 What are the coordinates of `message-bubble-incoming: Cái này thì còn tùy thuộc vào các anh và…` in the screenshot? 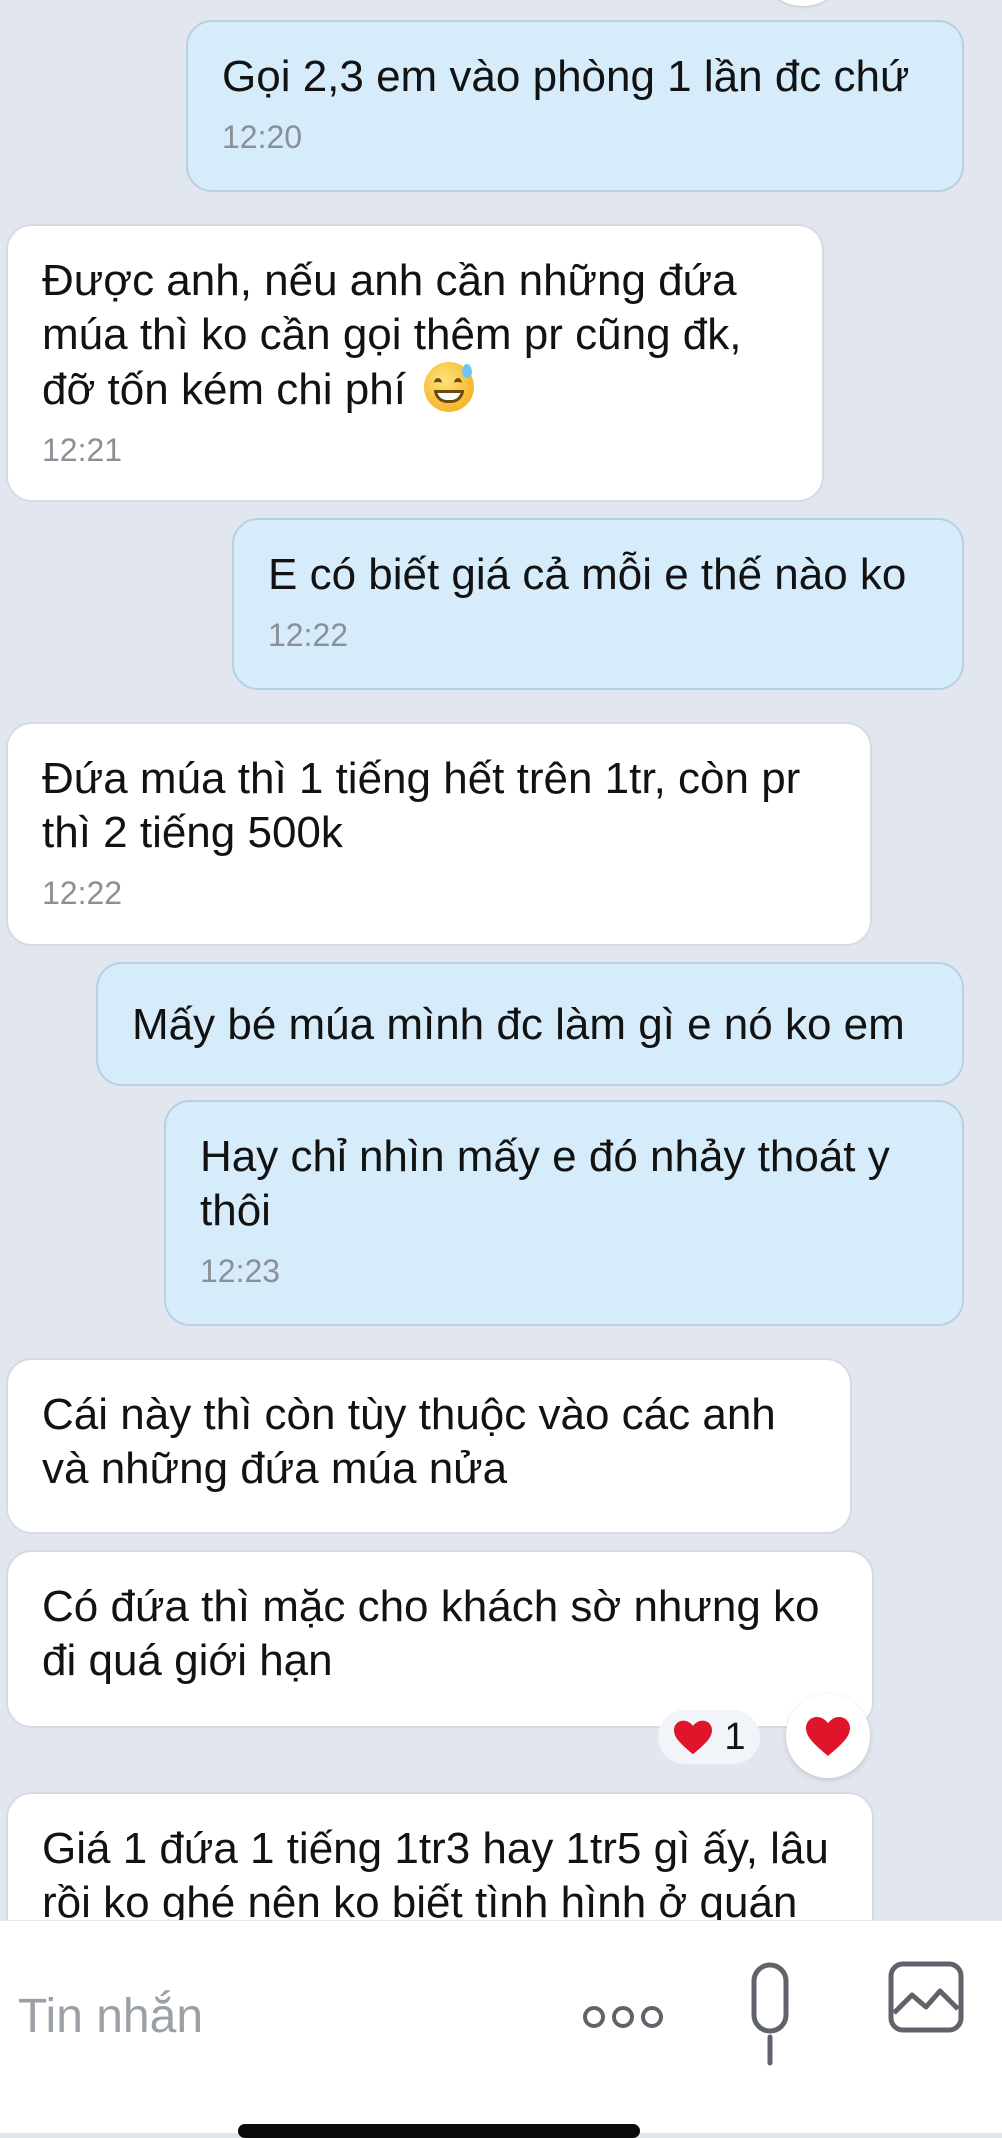 It's located at (429, 1446).